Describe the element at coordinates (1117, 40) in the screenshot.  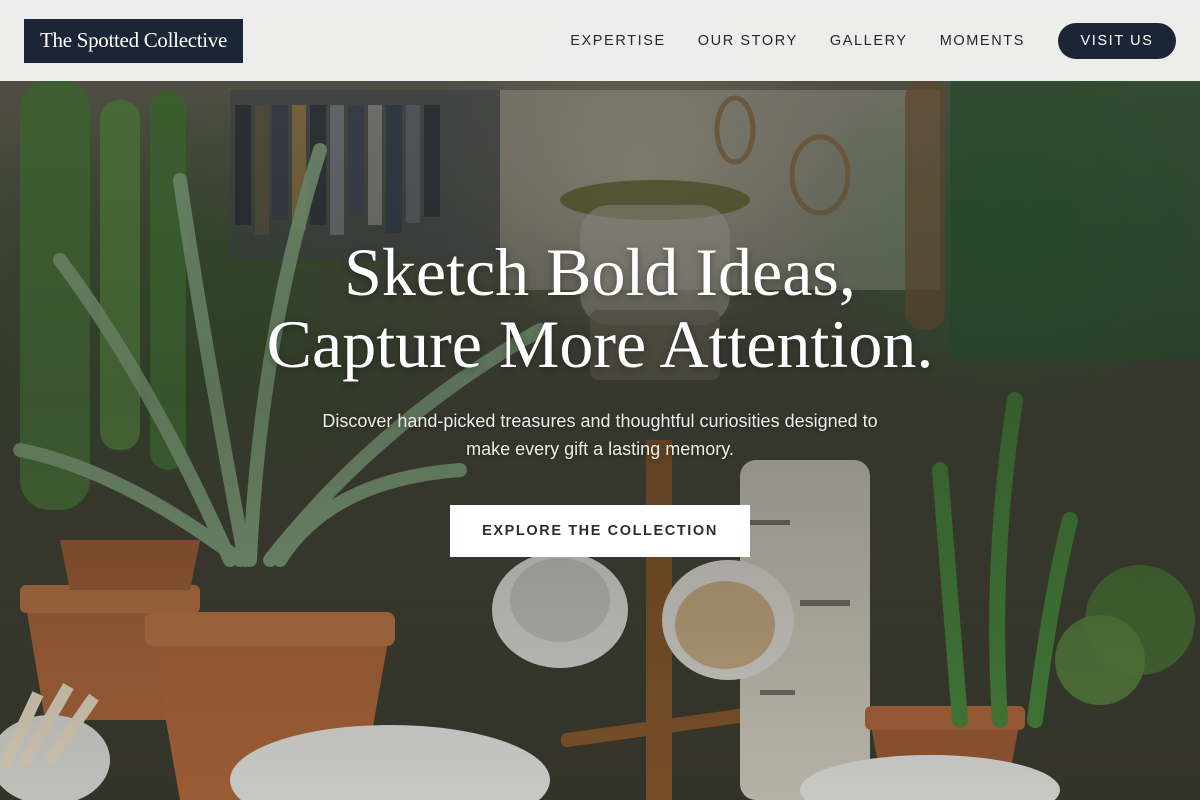
I see `visit-us-button: VISIT US` at that location.